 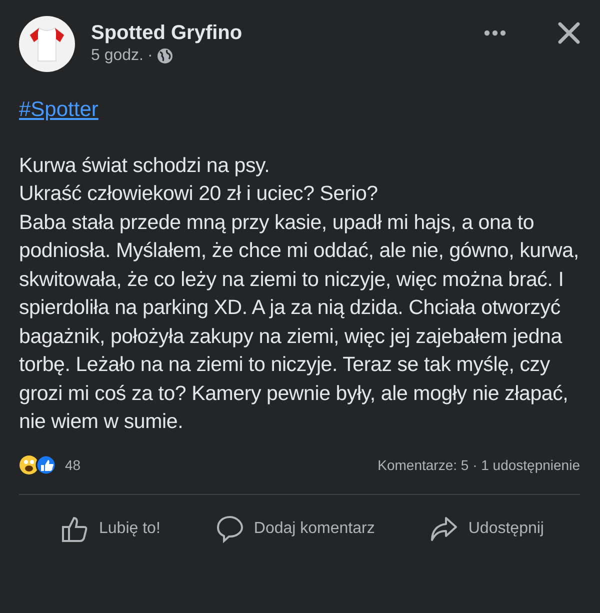 What do you see at coordinates (117, 56) in the screenshot?
I see `post-time: 5 godz.` at bounding box center [117, 56].